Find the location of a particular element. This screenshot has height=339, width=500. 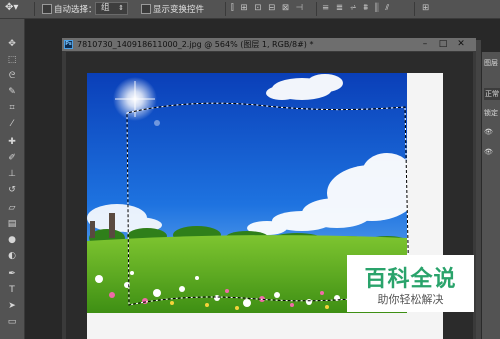

marquee-icon: ⬚ is located at coordinates (12, 60).